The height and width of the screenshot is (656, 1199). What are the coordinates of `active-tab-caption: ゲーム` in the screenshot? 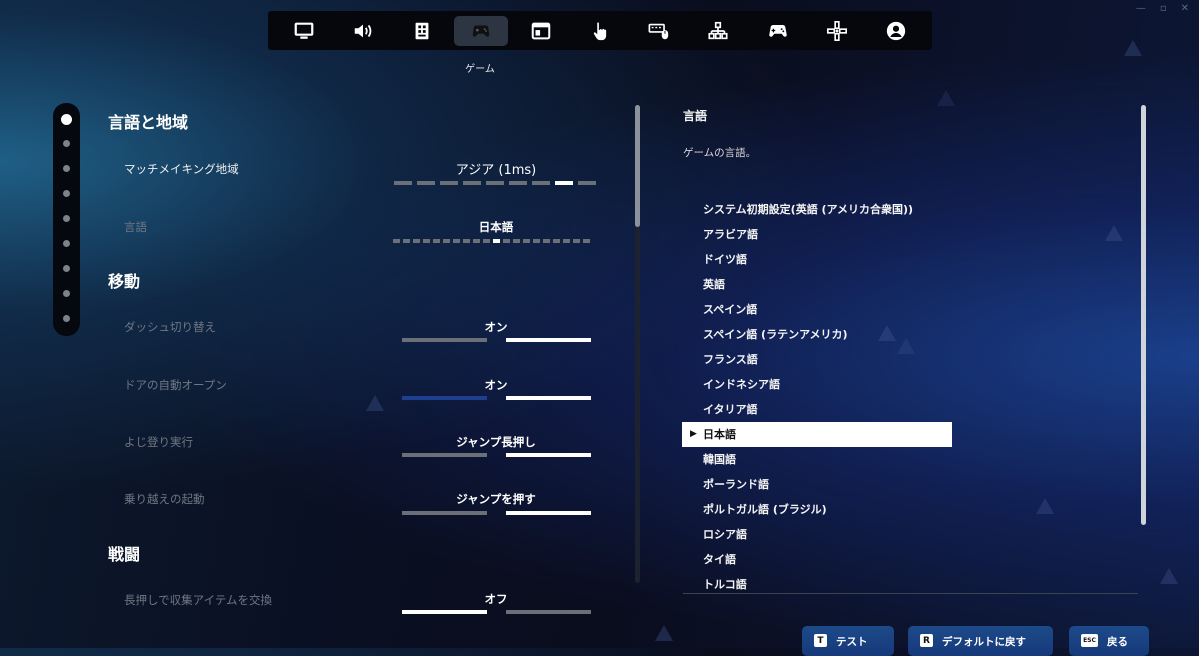 It's located at (480, 69).